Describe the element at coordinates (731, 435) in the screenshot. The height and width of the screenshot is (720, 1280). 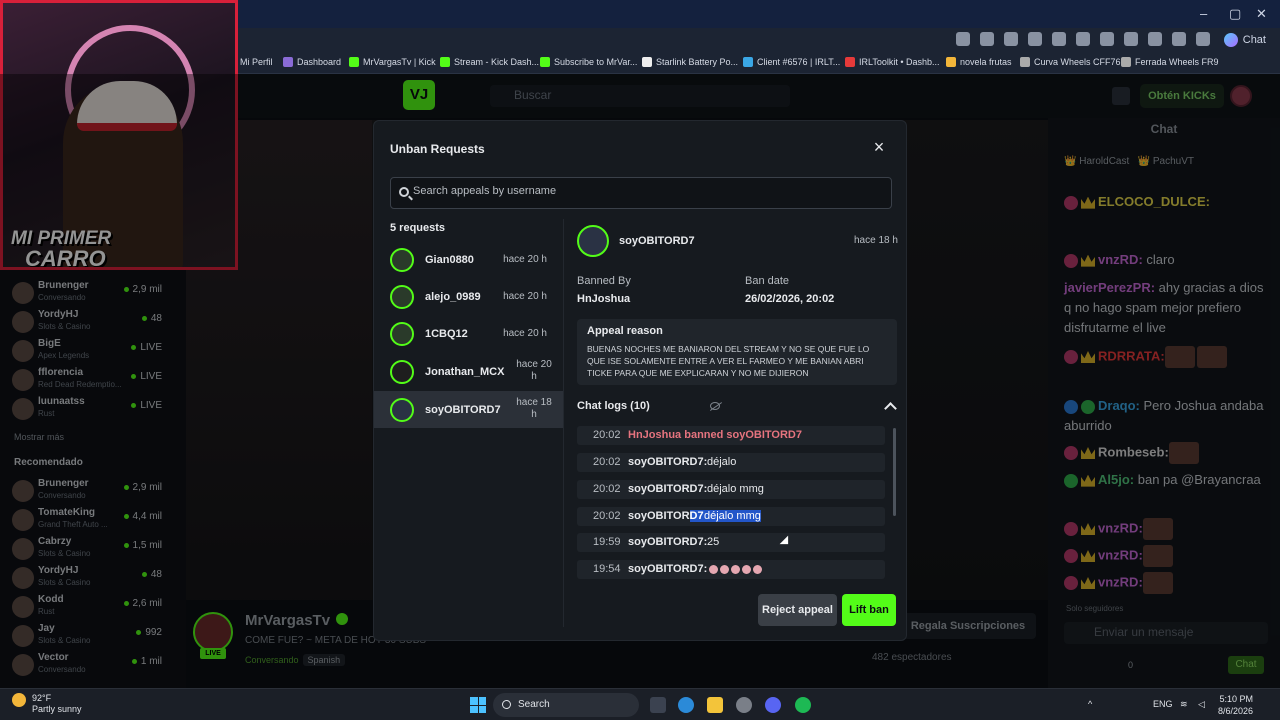
I see `chat-log-row: 20:02 HnJoshua banned soyOBITORD7` at that location.